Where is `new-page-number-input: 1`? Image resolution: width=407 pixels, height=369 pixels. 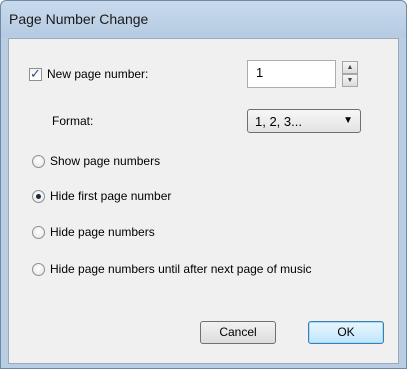 new-page-number-input: 1 is located at coordinates (291, 74).